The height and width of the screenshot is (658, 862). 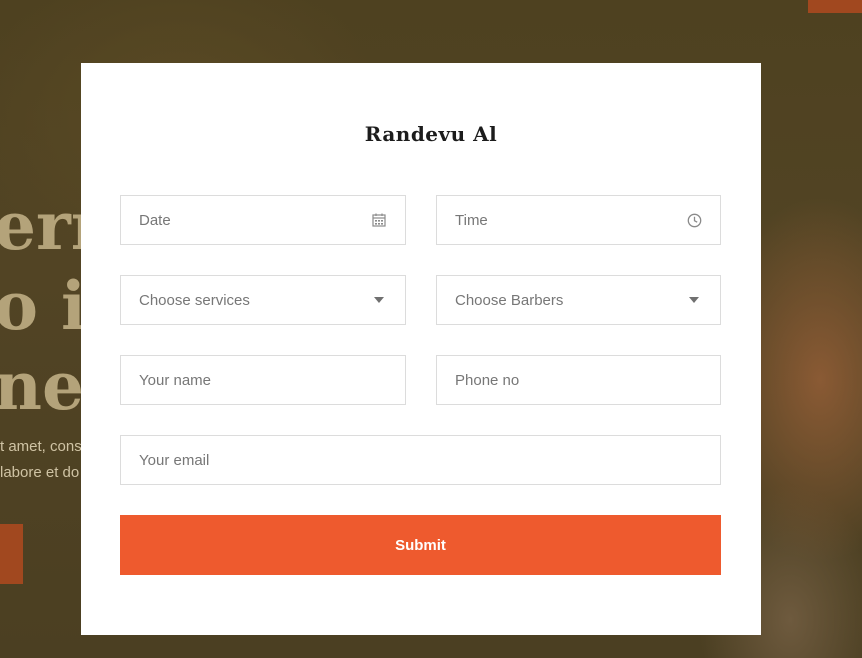 What do you see at coordinates (175, 380) in the screenshot?
I see `name-placeholder: Your name` at bounding box center [175, 380].